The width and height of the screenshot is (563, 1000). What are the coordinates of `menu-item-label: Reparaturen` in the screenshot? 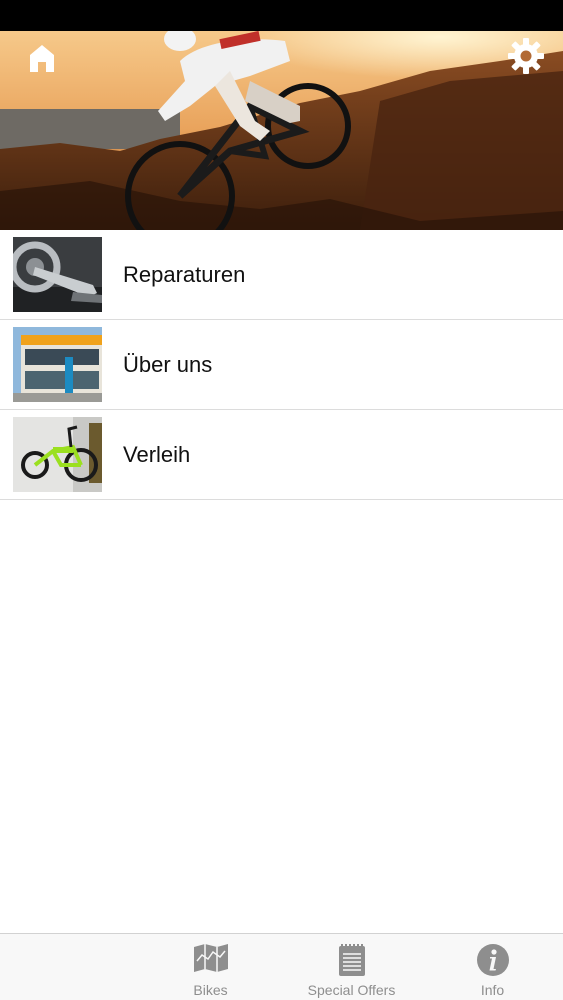 It's located at (184, 274).